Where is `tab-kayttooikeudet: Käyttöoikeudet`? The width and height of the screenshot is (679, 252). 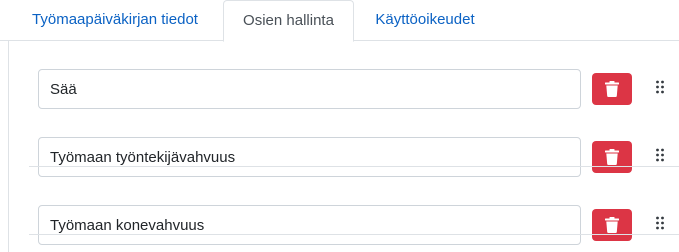 tab-kayttooikeudet: Käyttöoikeudet is located at coordinates (425, 20).